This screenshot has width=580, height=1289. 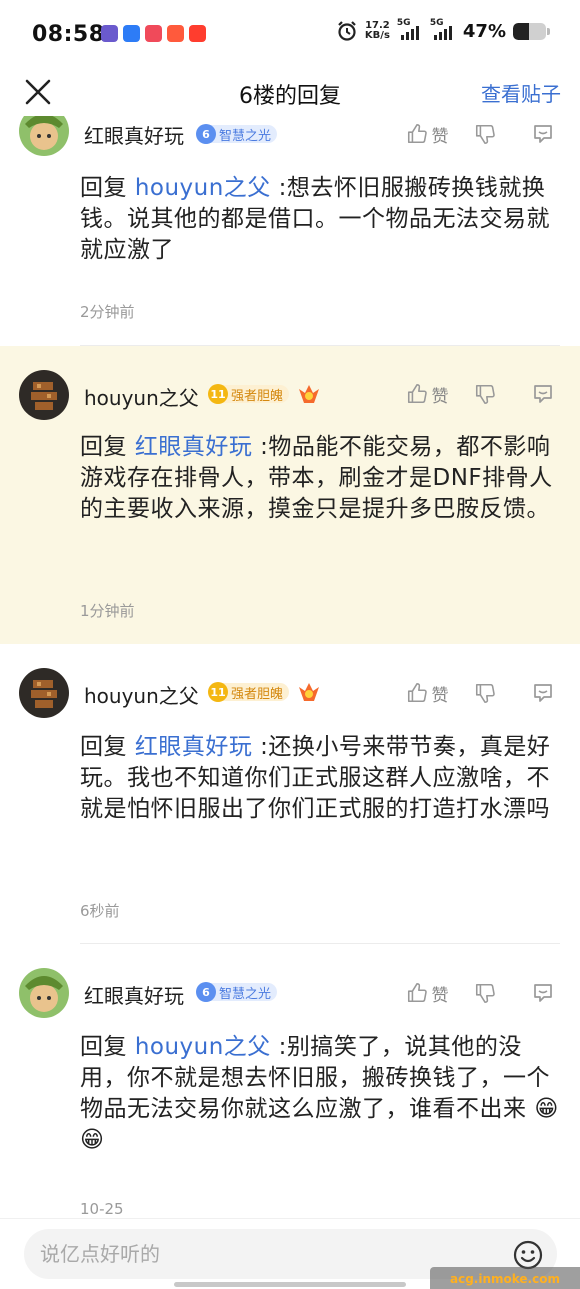 What do you see at coordinates (484, 31) in the screenshot?
I see `battery-percent: 47%` at bounding box center [484, 31].